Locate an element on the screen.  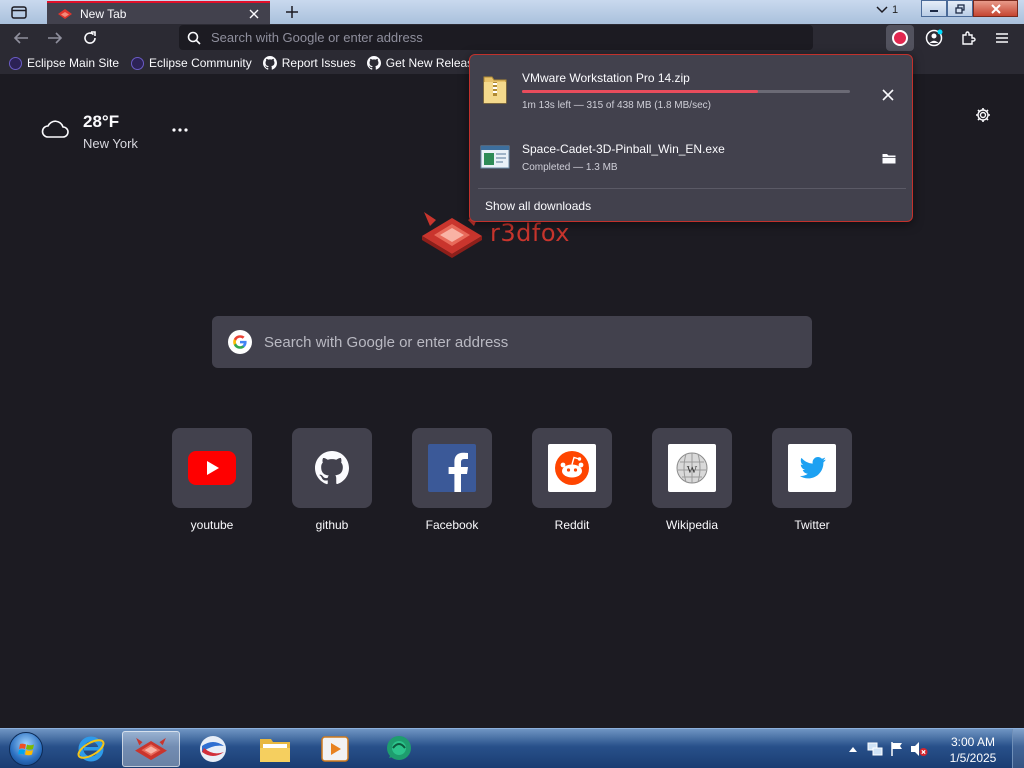
cloud-icon is located at coordinates (55, 129).